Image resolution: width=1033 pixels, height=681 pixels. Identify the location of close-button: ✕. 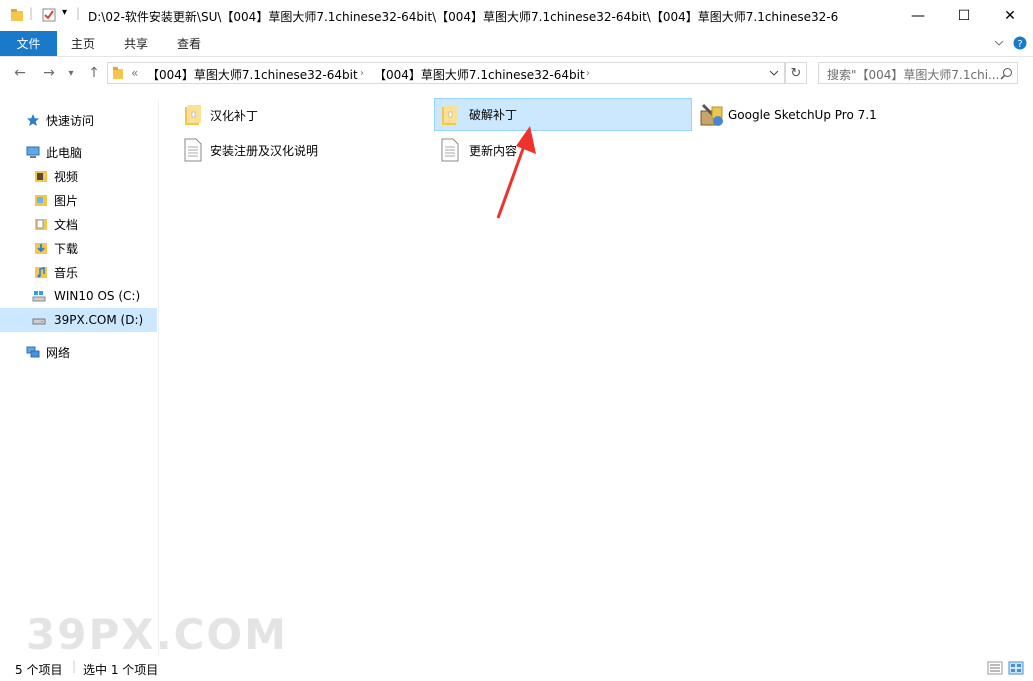
(1010, 15).